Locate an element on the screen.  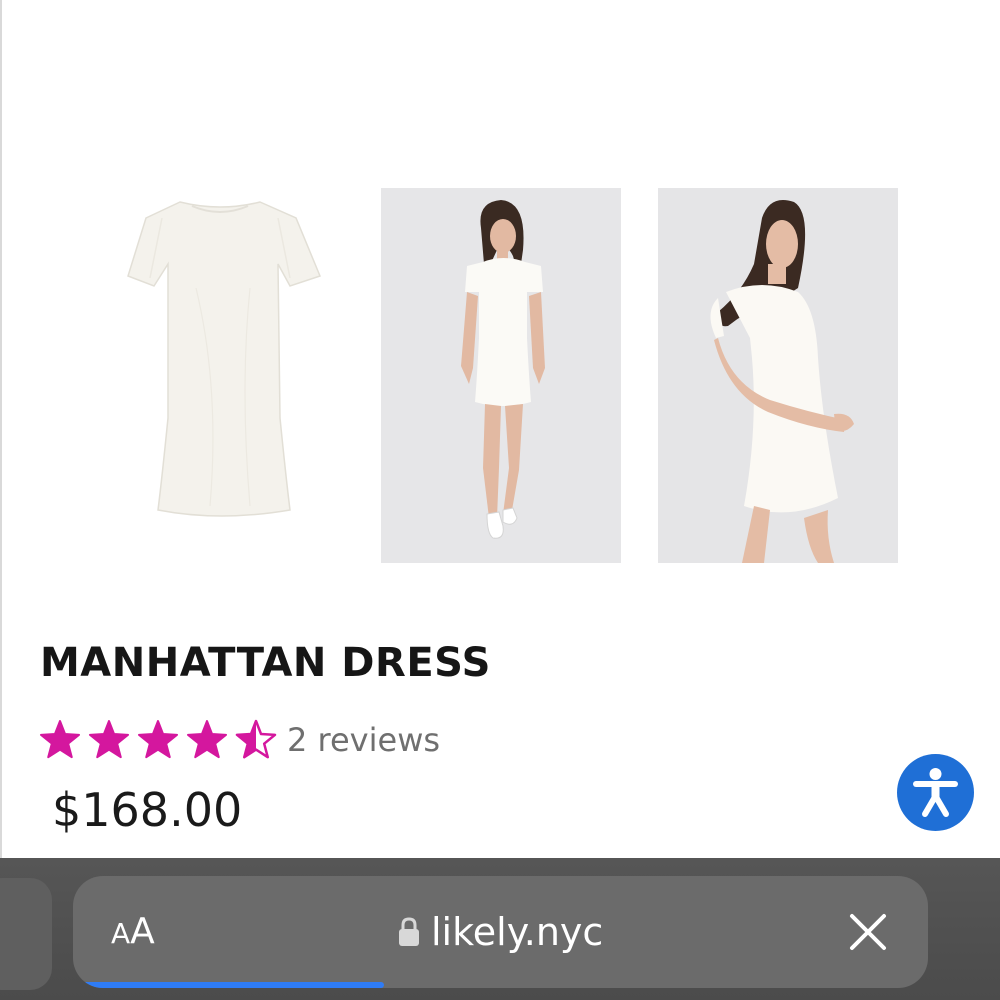
product-rating: 2 reviews is located at coordinates (239, 740).